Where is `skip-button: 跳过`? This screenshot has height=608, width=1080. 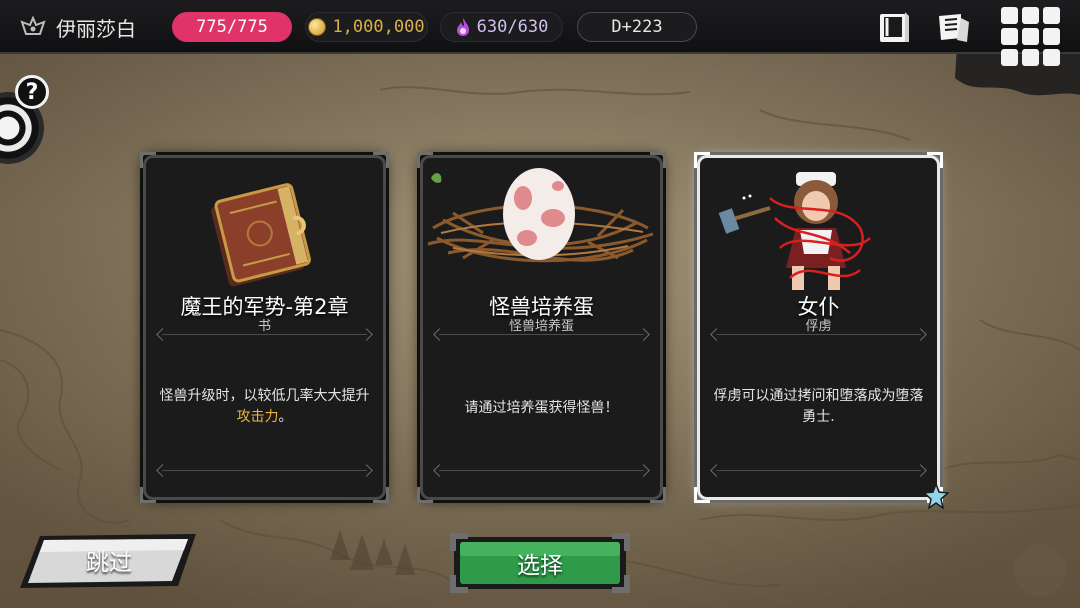 skip-button: 跳过 is located at coordinates (109, 560).